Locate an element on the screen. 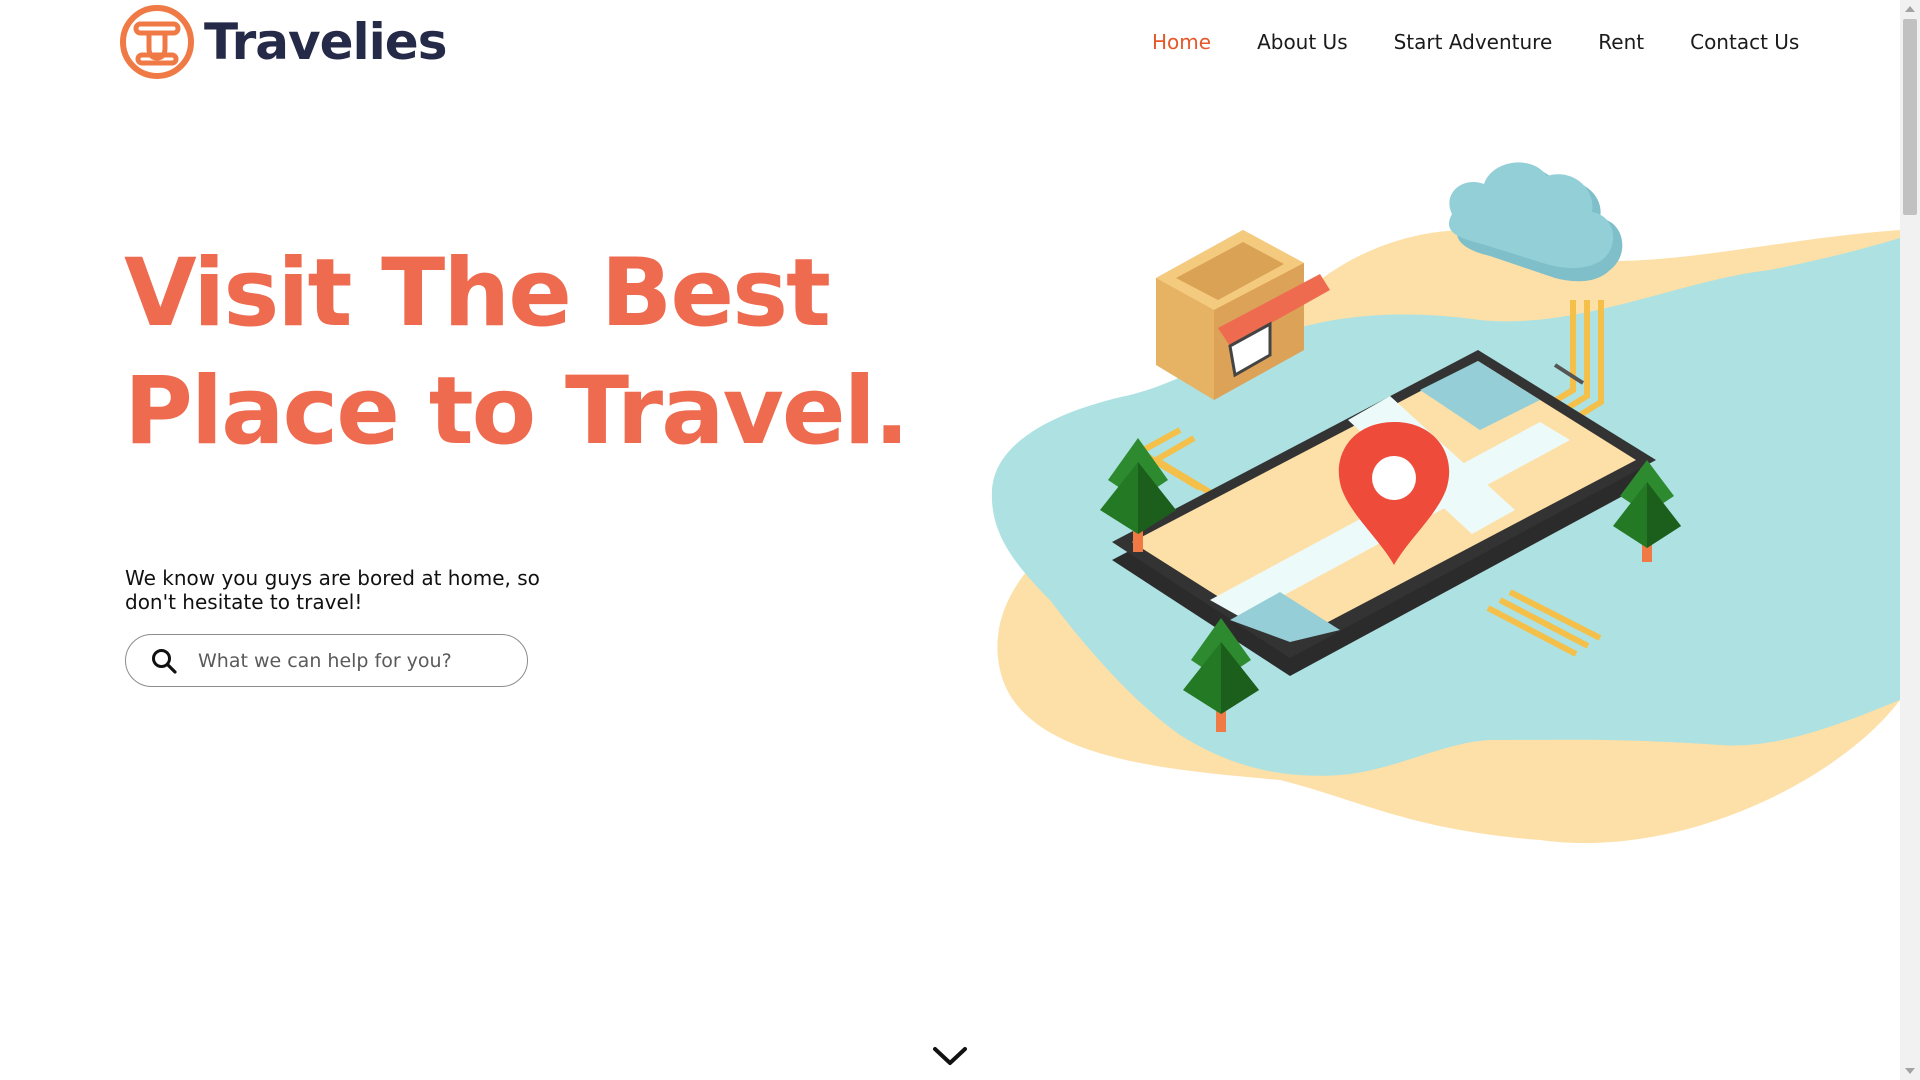 The width and height of the screenshot is (1920, 1080). search-input is located at coordinates (348, 660).